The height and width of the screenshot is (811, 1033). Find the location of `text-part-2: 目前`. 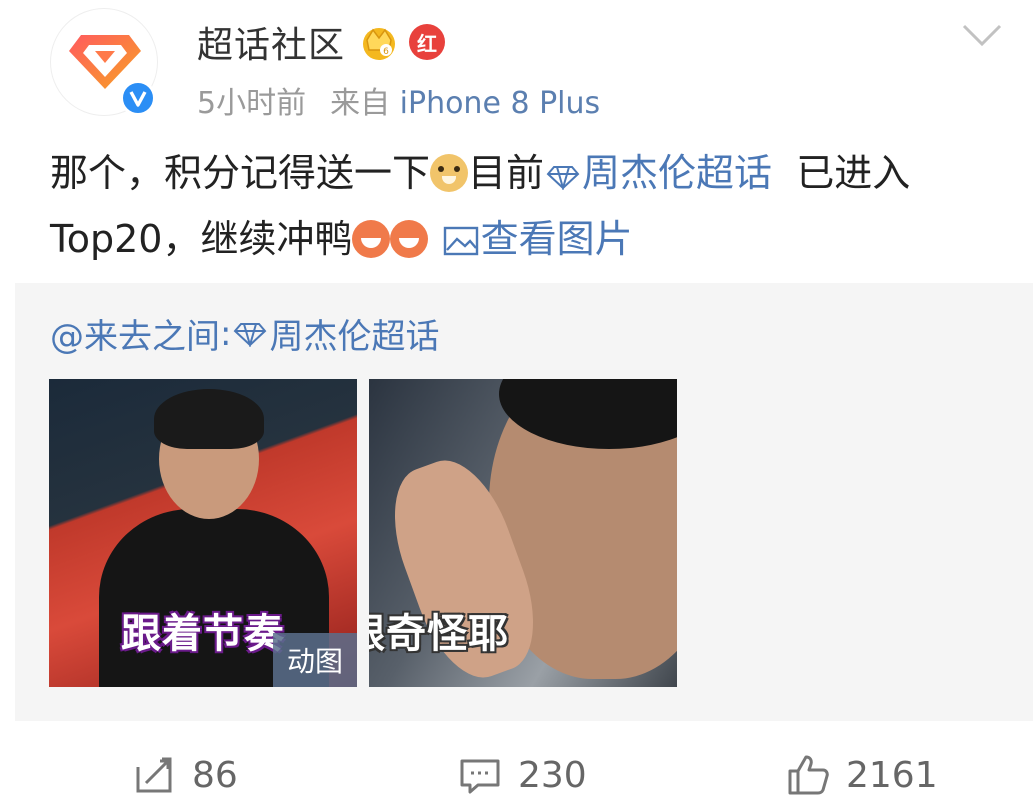

text-part-2: 目前 is located at coordinates (506, 173).